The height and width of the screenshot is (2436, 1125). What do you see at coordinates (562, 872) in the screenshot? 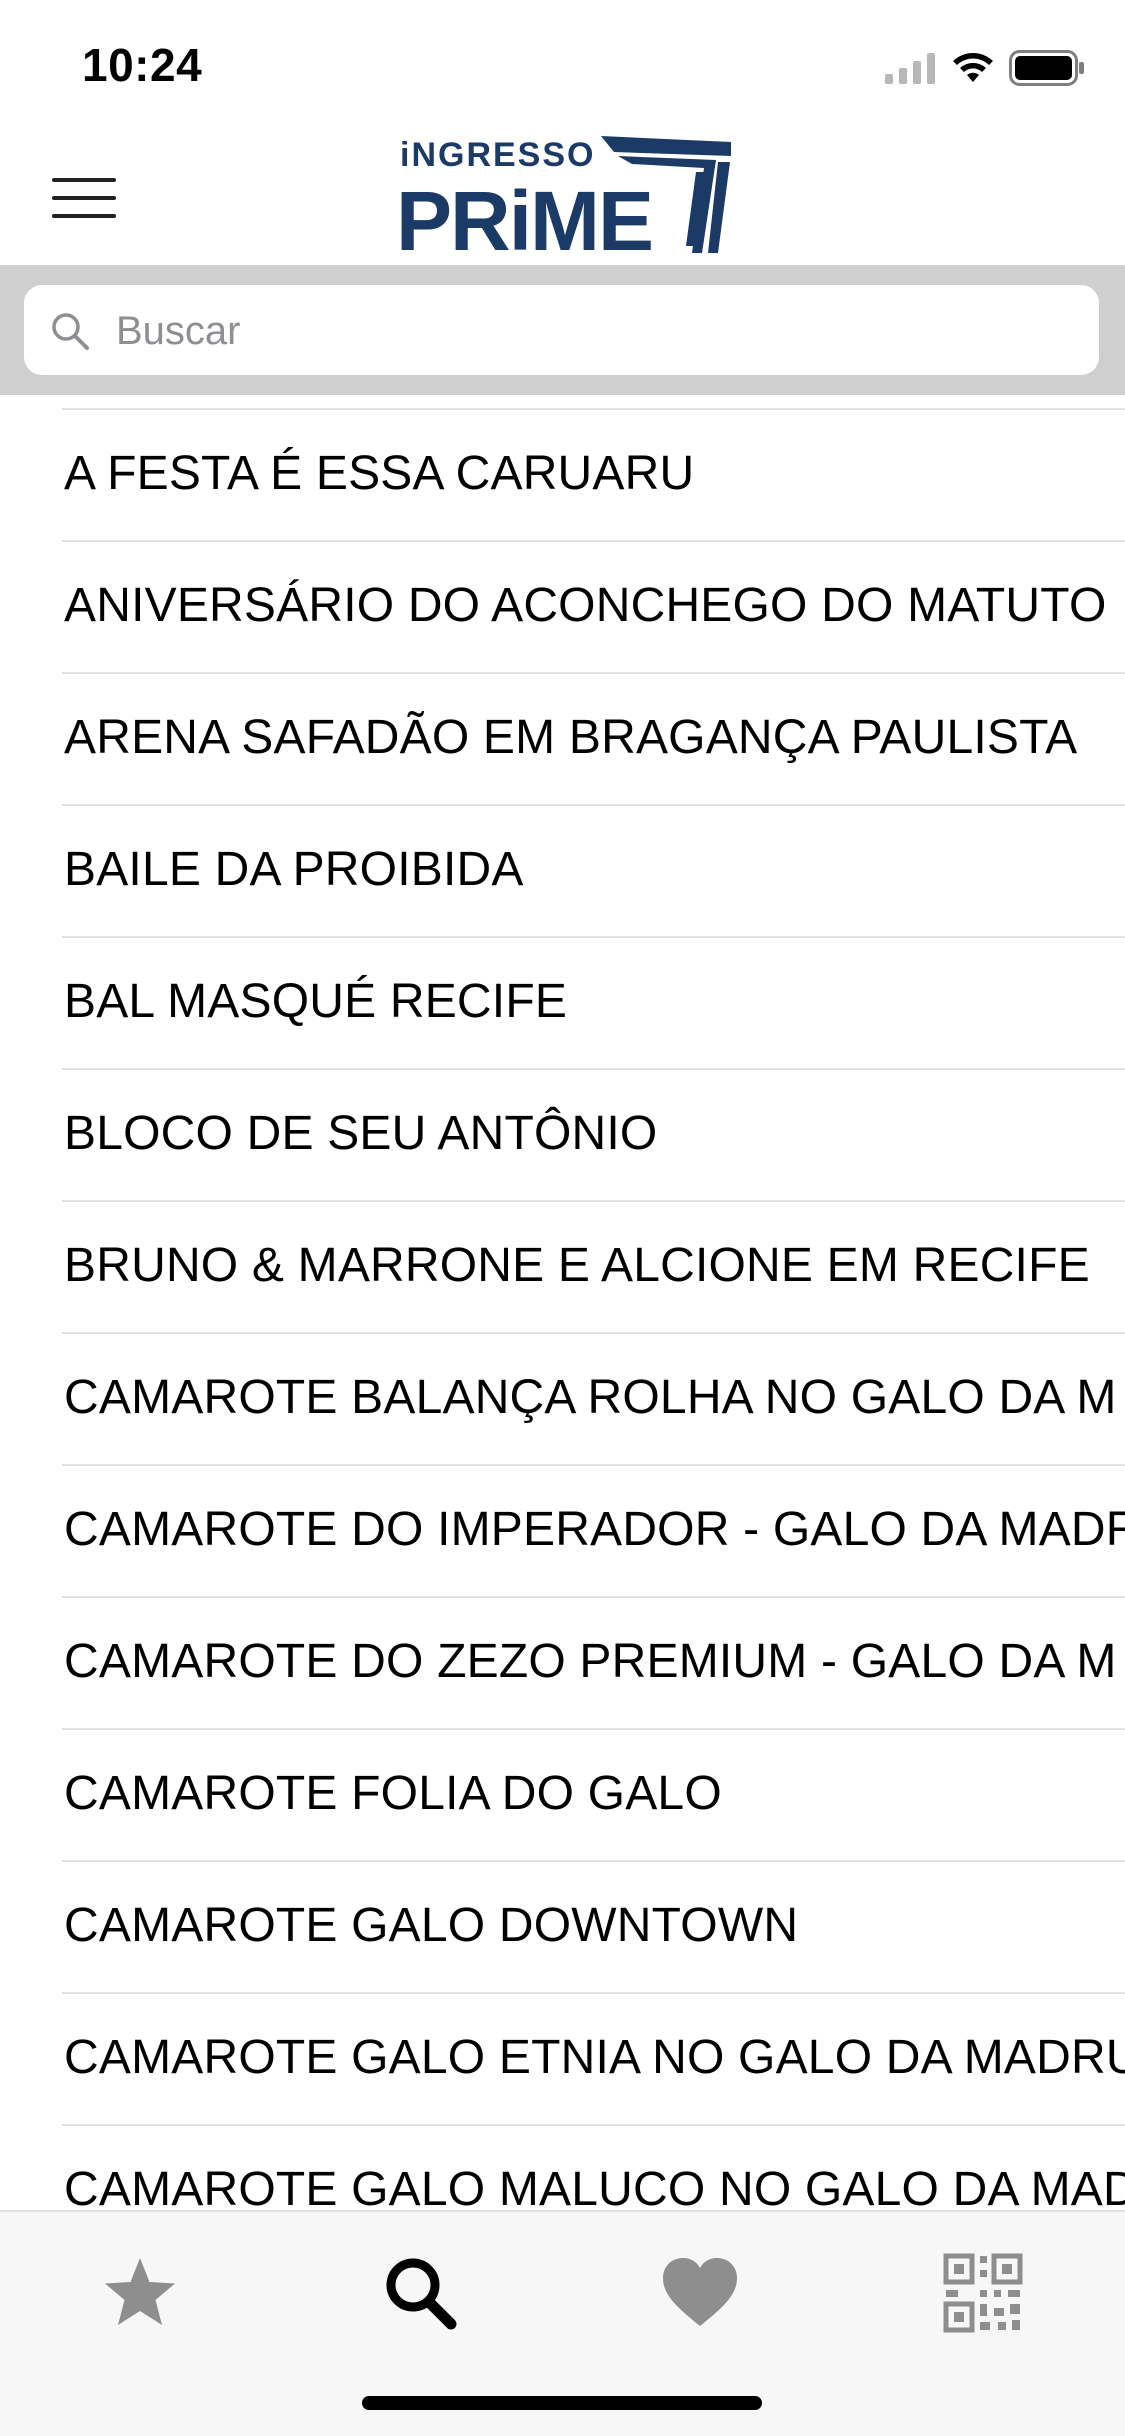
I see `list-item: BAILE DA PROIBIDA` at bounding box center [562, 872].